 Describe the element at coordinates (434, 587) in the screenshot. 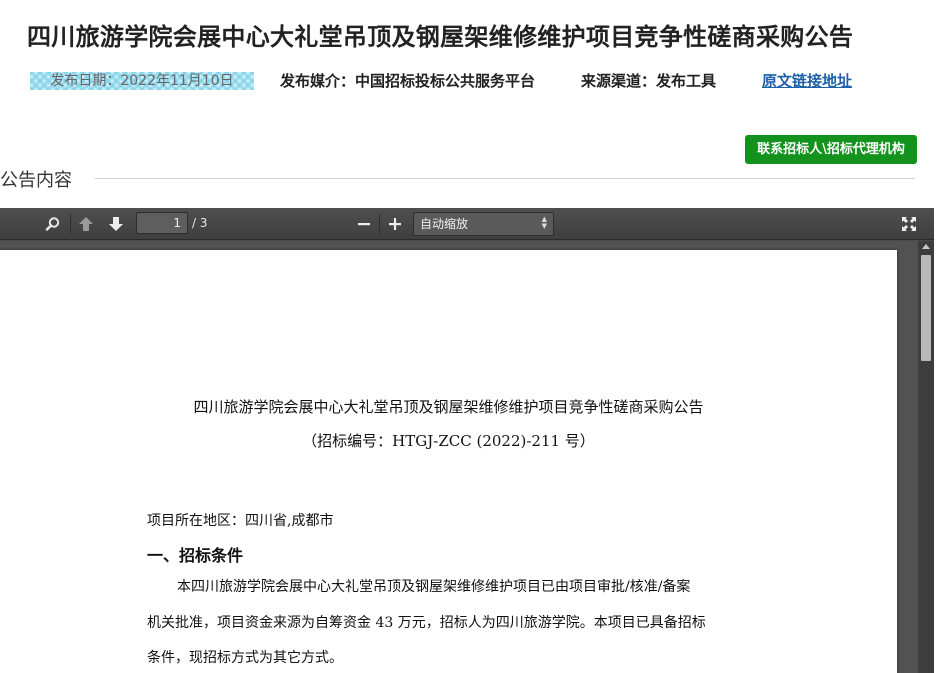

I see `paragraph-line: 本四川旅游学院会展中心大礼堂吊顶及钢屋架维修维护项目已由项目审批/核准/备案` at that location.